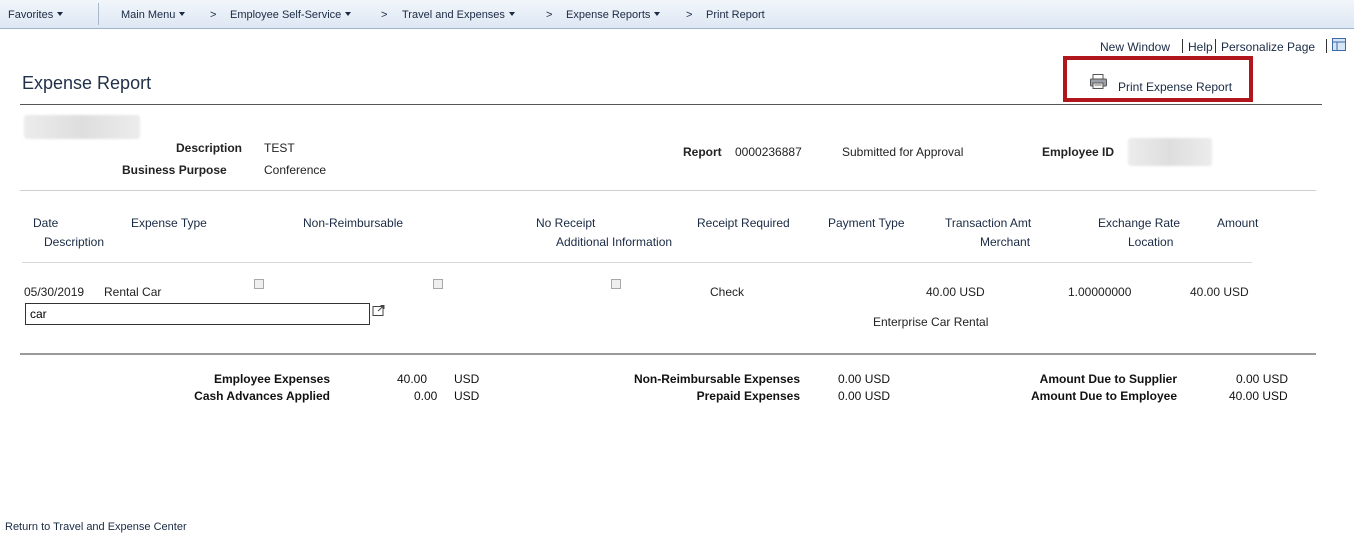  What do you see at coordinates (864, 396) in the screenshot?
I see `prepaid-expenses-value: 0.00 USD` at bounding box center [864, 396].